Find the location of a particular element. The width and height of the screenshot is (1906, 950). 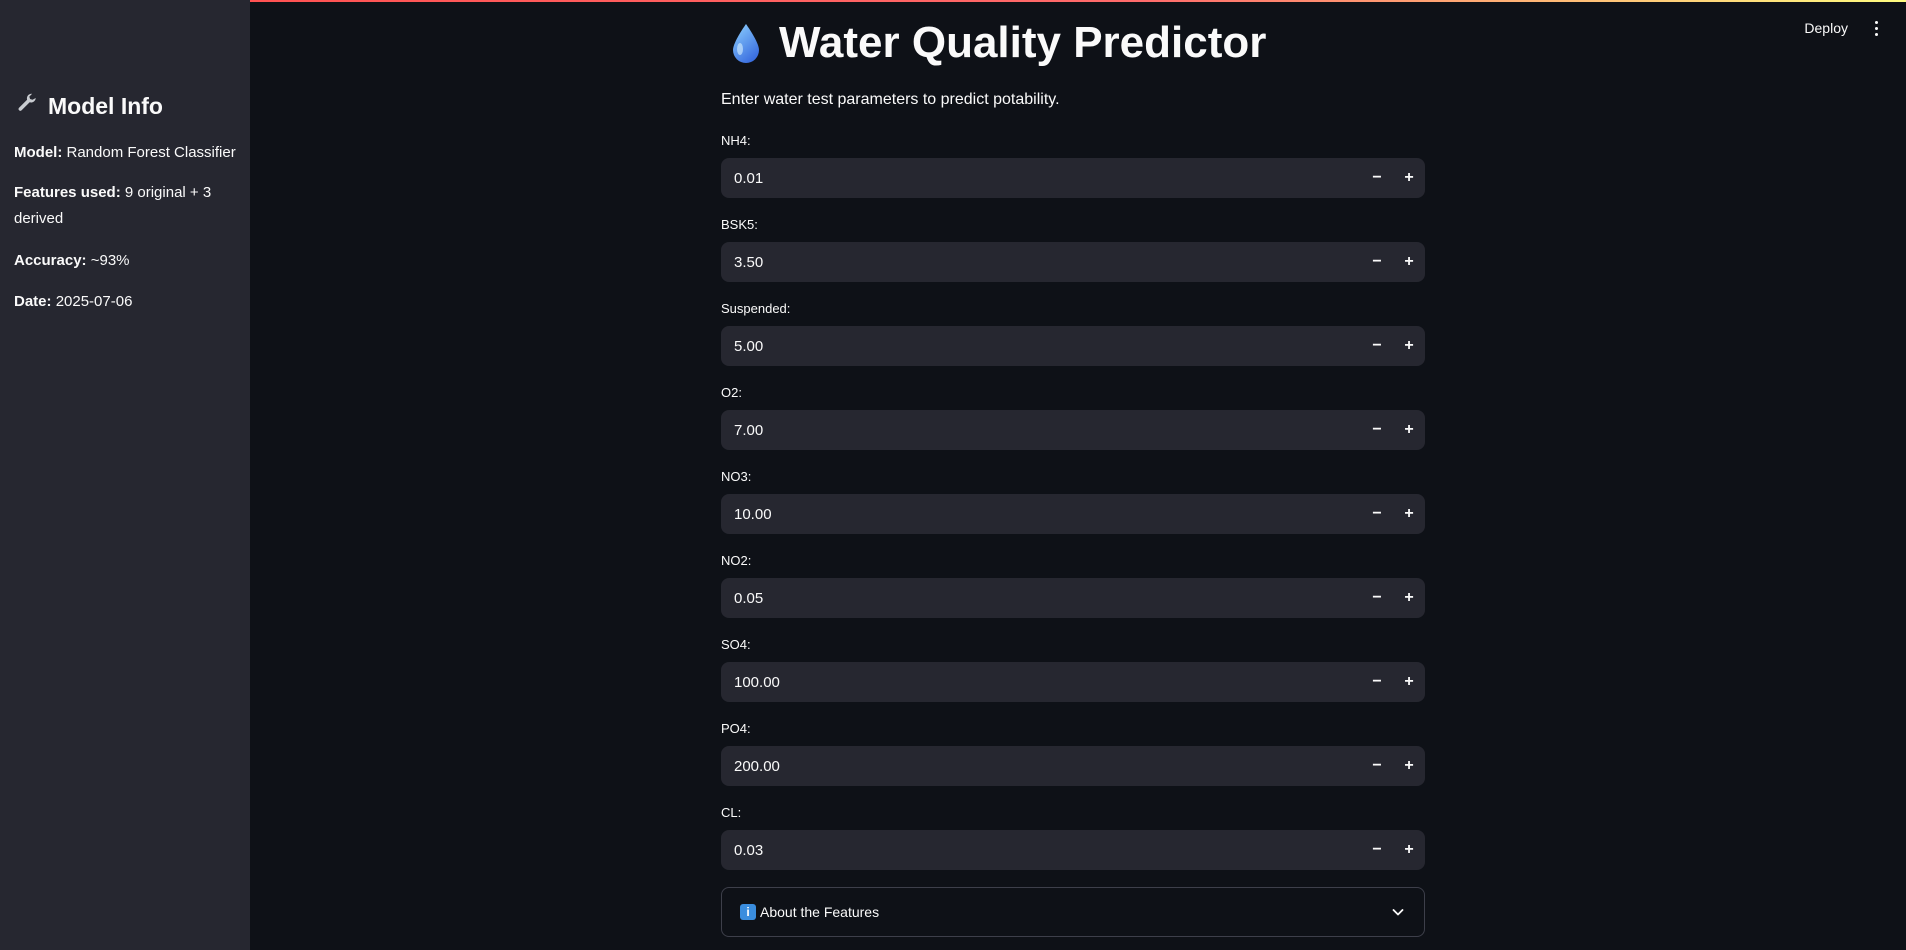

cl-value: 0.03 is located at coordinates (1041, 850).